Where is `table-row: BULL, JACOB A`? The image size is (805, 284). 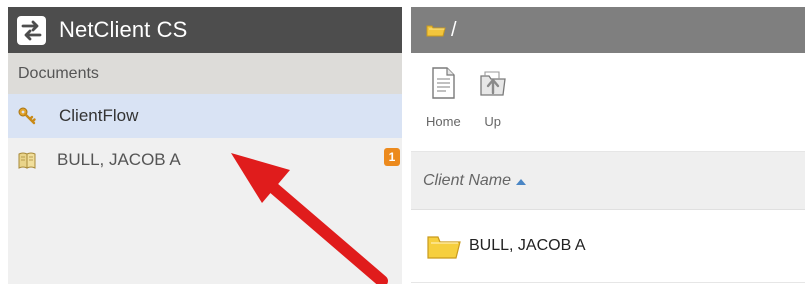 table-row: BULL, JACOB A is located at coordinates (608, 246).